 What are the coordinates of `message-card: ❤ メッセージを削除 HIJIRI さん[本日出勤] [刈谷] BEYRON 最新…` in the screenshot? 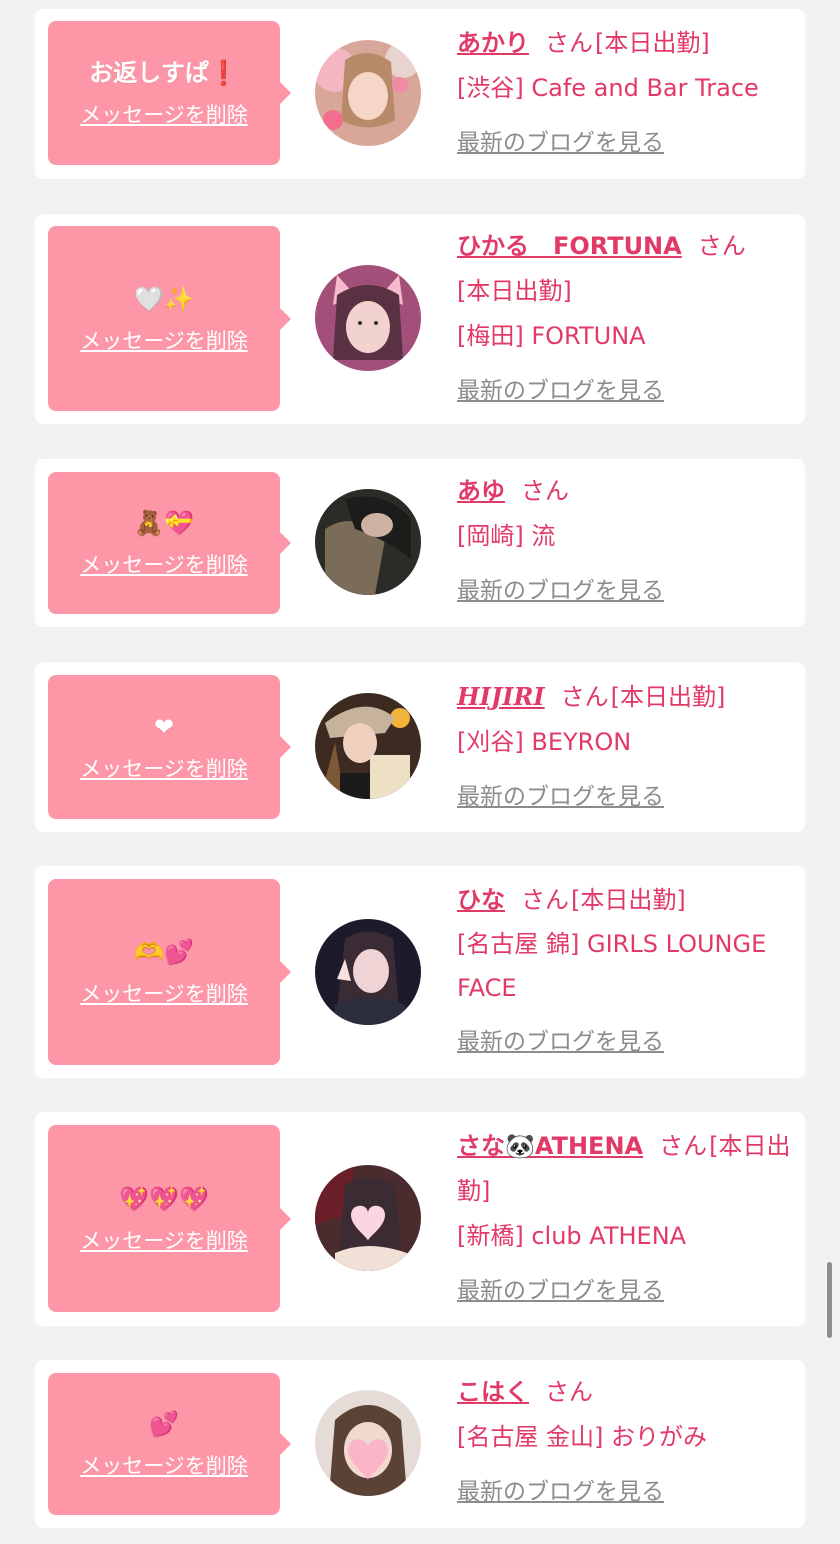 It's located at (420, 747).